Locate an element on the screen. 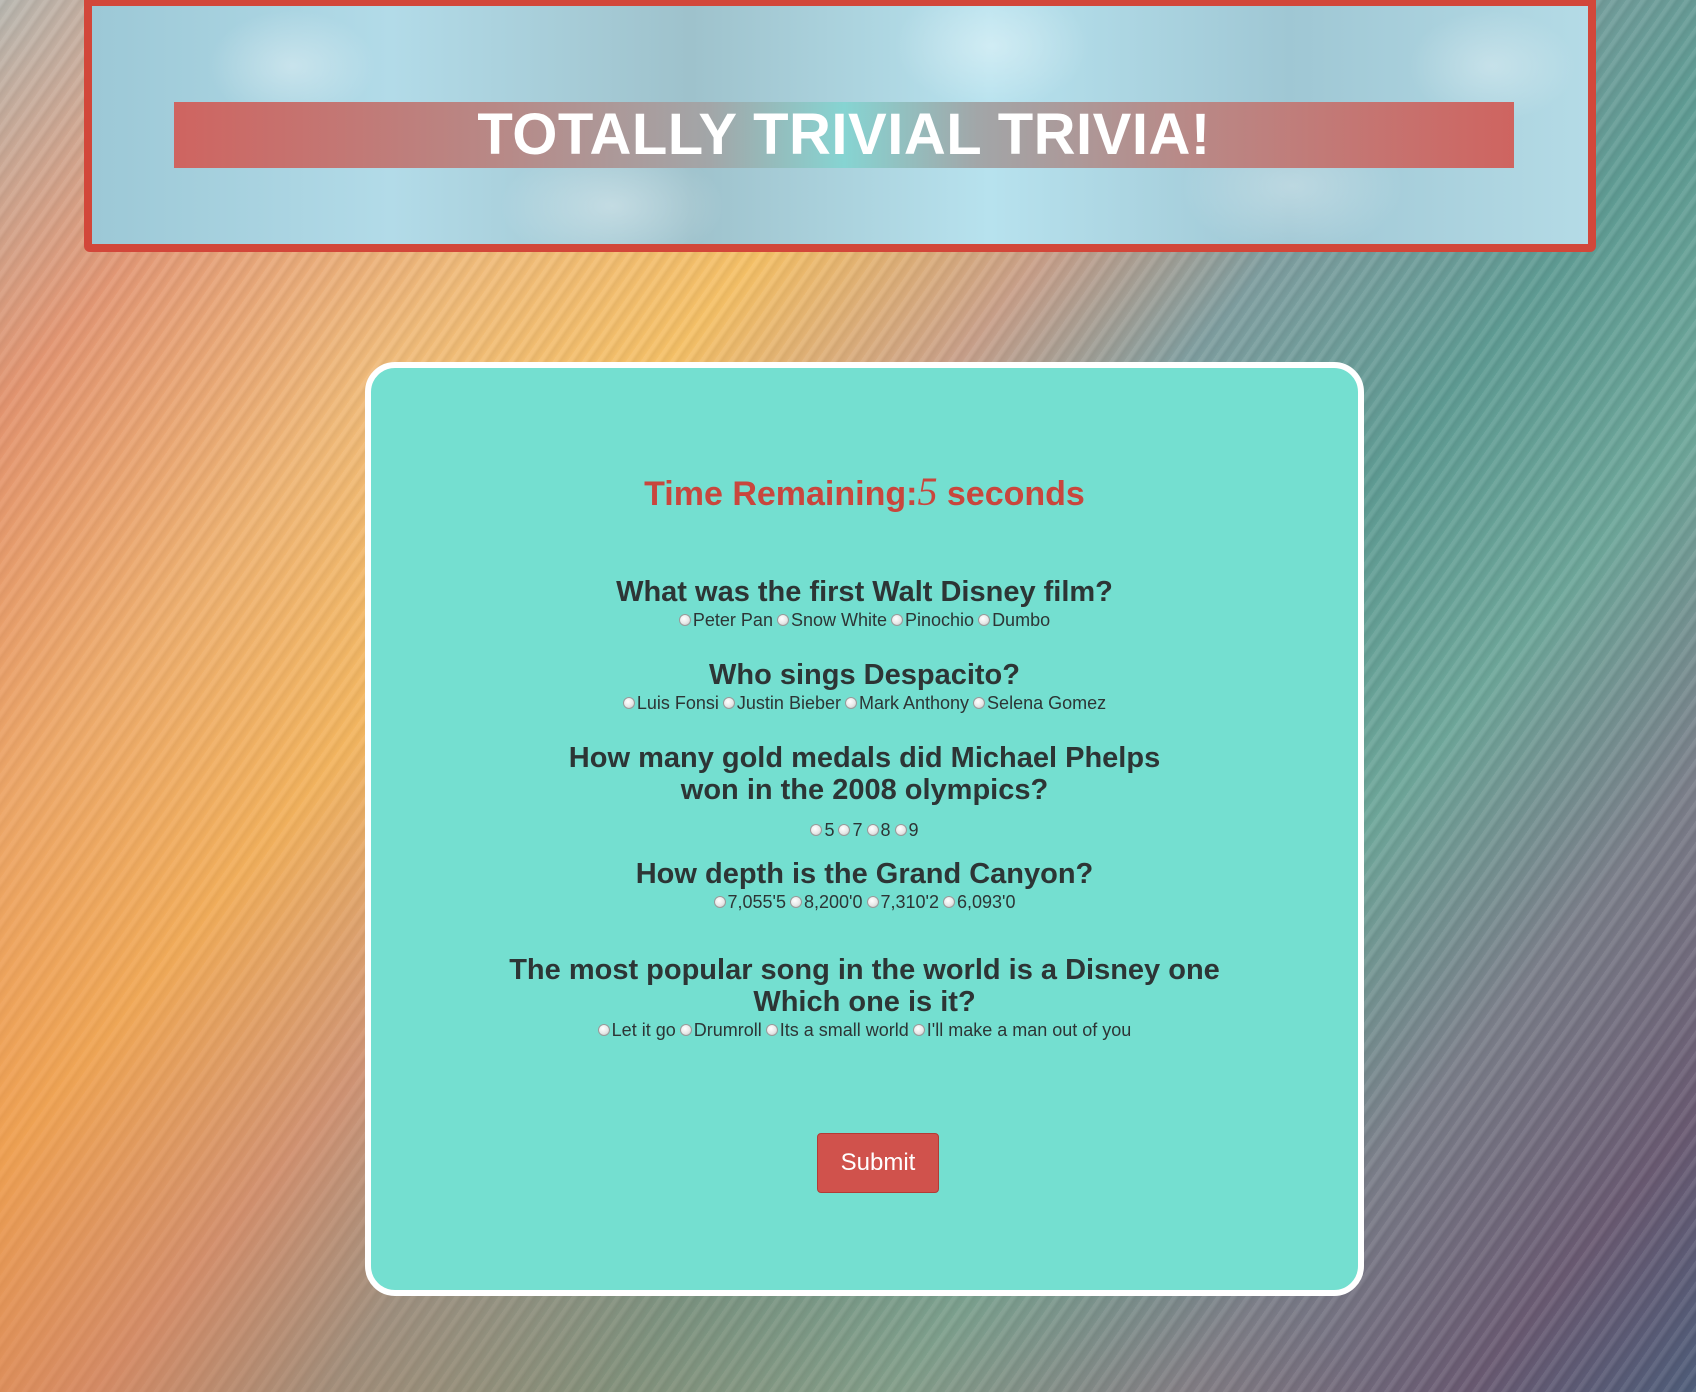  answer-option: Mark Anthony is located at coordinates (907, 703).